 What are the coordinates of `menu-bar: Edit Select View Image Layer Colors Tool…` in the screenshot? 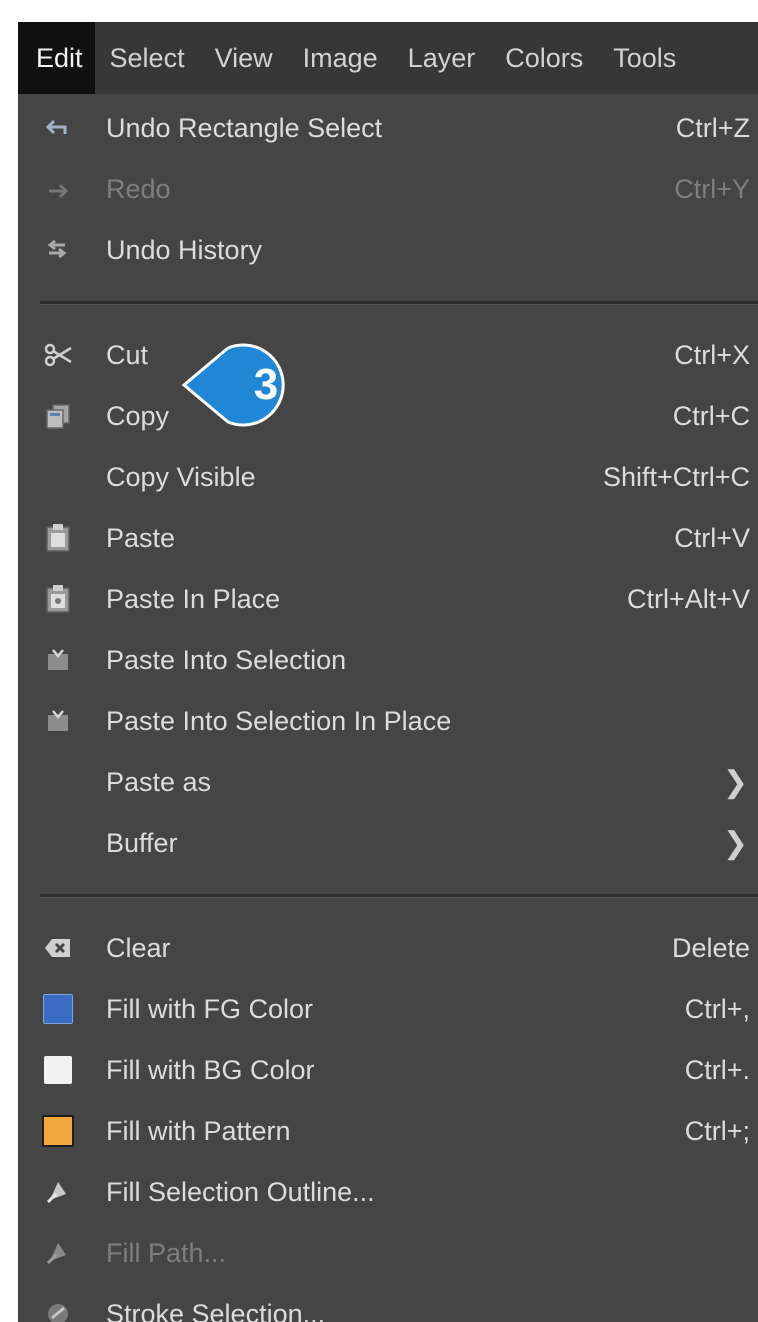 It's located at (388, 58).